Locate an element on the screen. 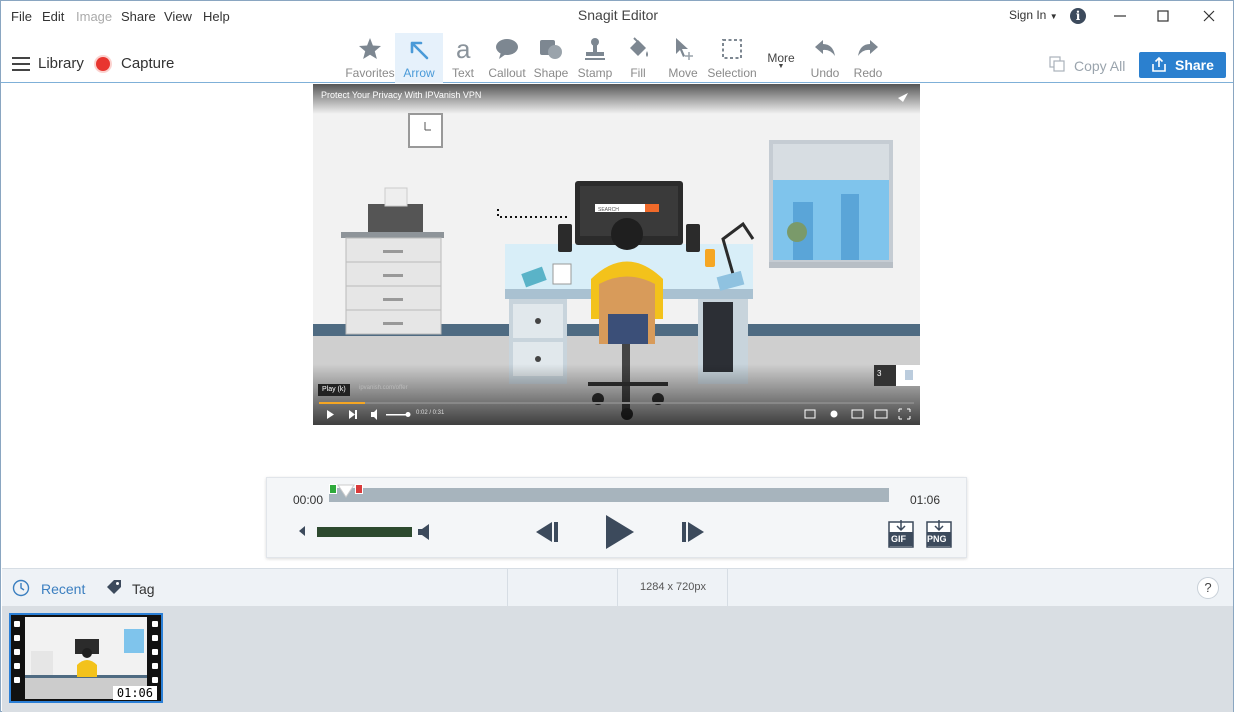 This screenshot has width=1234, height=712. tag-tab: Tag is located at coordinates (143, 589).